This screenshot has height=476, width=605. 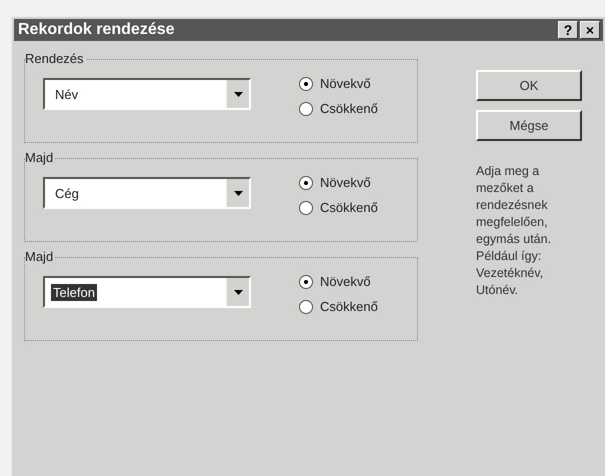 I want to click on window-title: Rekordok rendezése, so click(x=96, y=30).